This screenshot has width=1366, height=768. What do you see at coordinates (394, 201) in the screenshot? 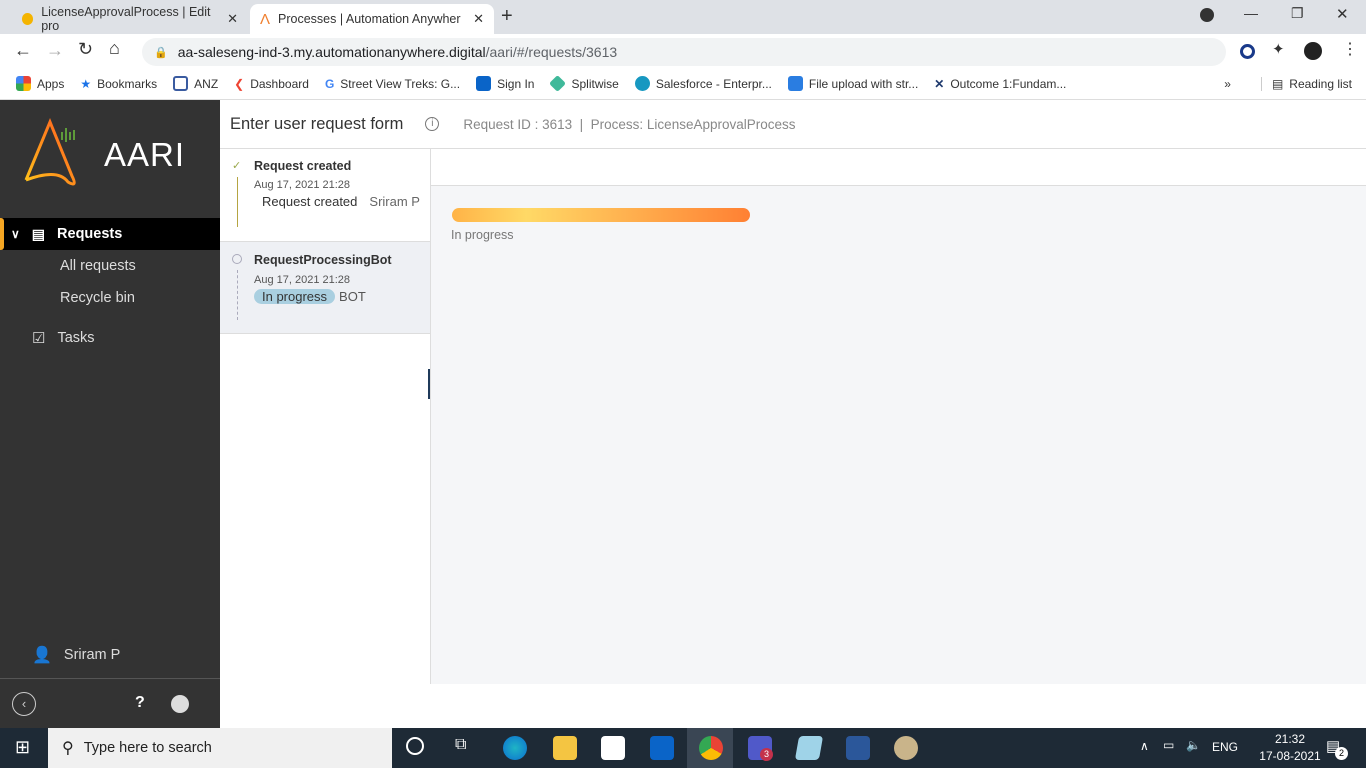
I see `step-actor: Sriram P` at bounding box center [394, 201].